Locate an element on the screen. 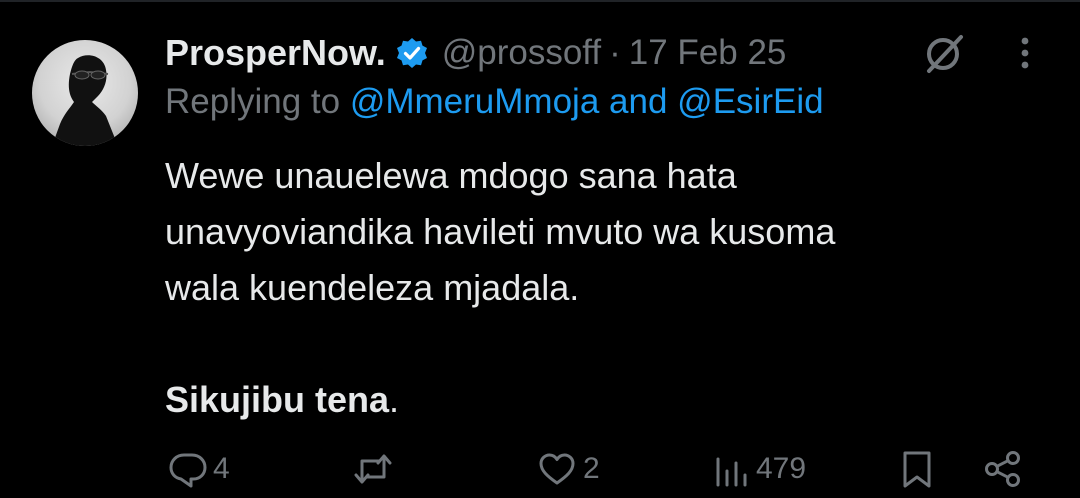 The width and height of the screenshot is (1080, 498). tweet-text-line-bold: Sikujibu tena. is located at coordinates (595, 400).